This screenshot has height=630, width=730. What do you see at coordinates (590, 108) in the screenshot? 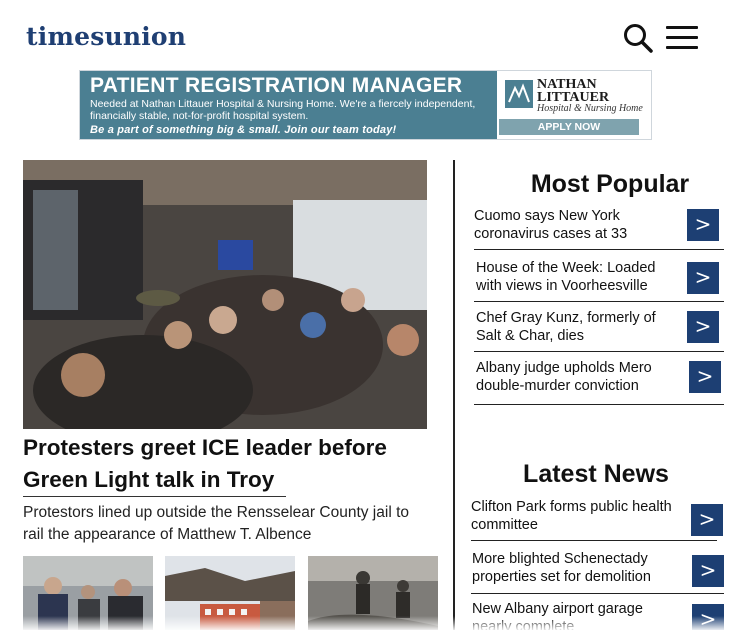
I see `ad-org-subtitle: Hospital & Nursing Home` at bounding box center [590, 108].